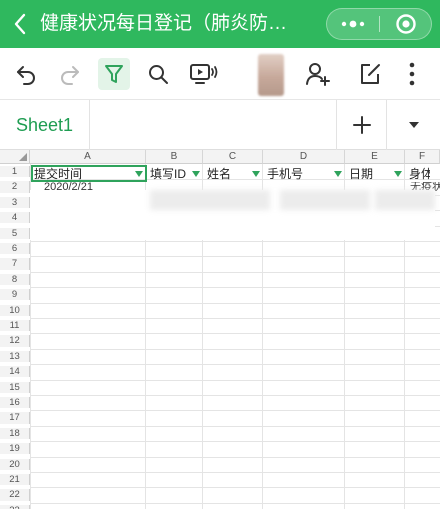  I want to click on more-button, so click(353, 24).